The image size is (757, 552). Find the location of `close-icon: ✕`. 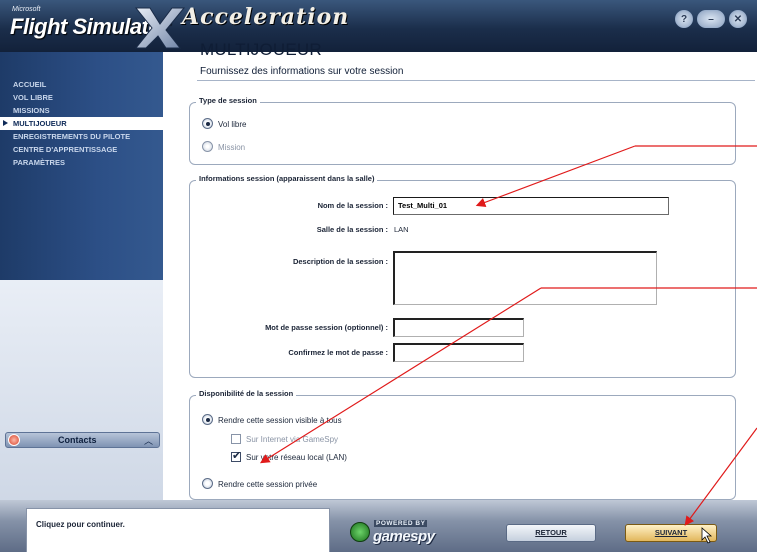

close-icon: ✕ is located at coordinates (738, 19).